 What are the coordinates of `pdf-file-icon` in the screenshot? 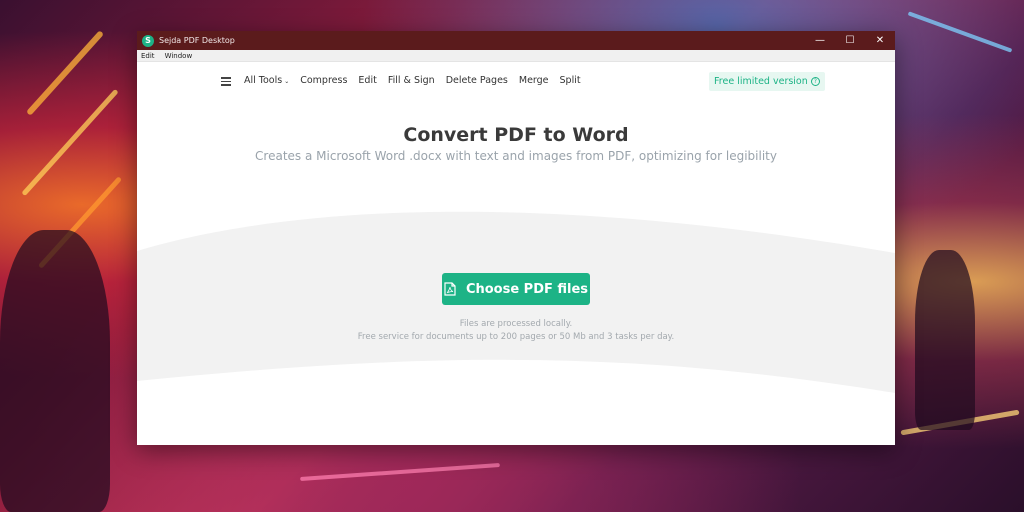 It's located at (450, 289).